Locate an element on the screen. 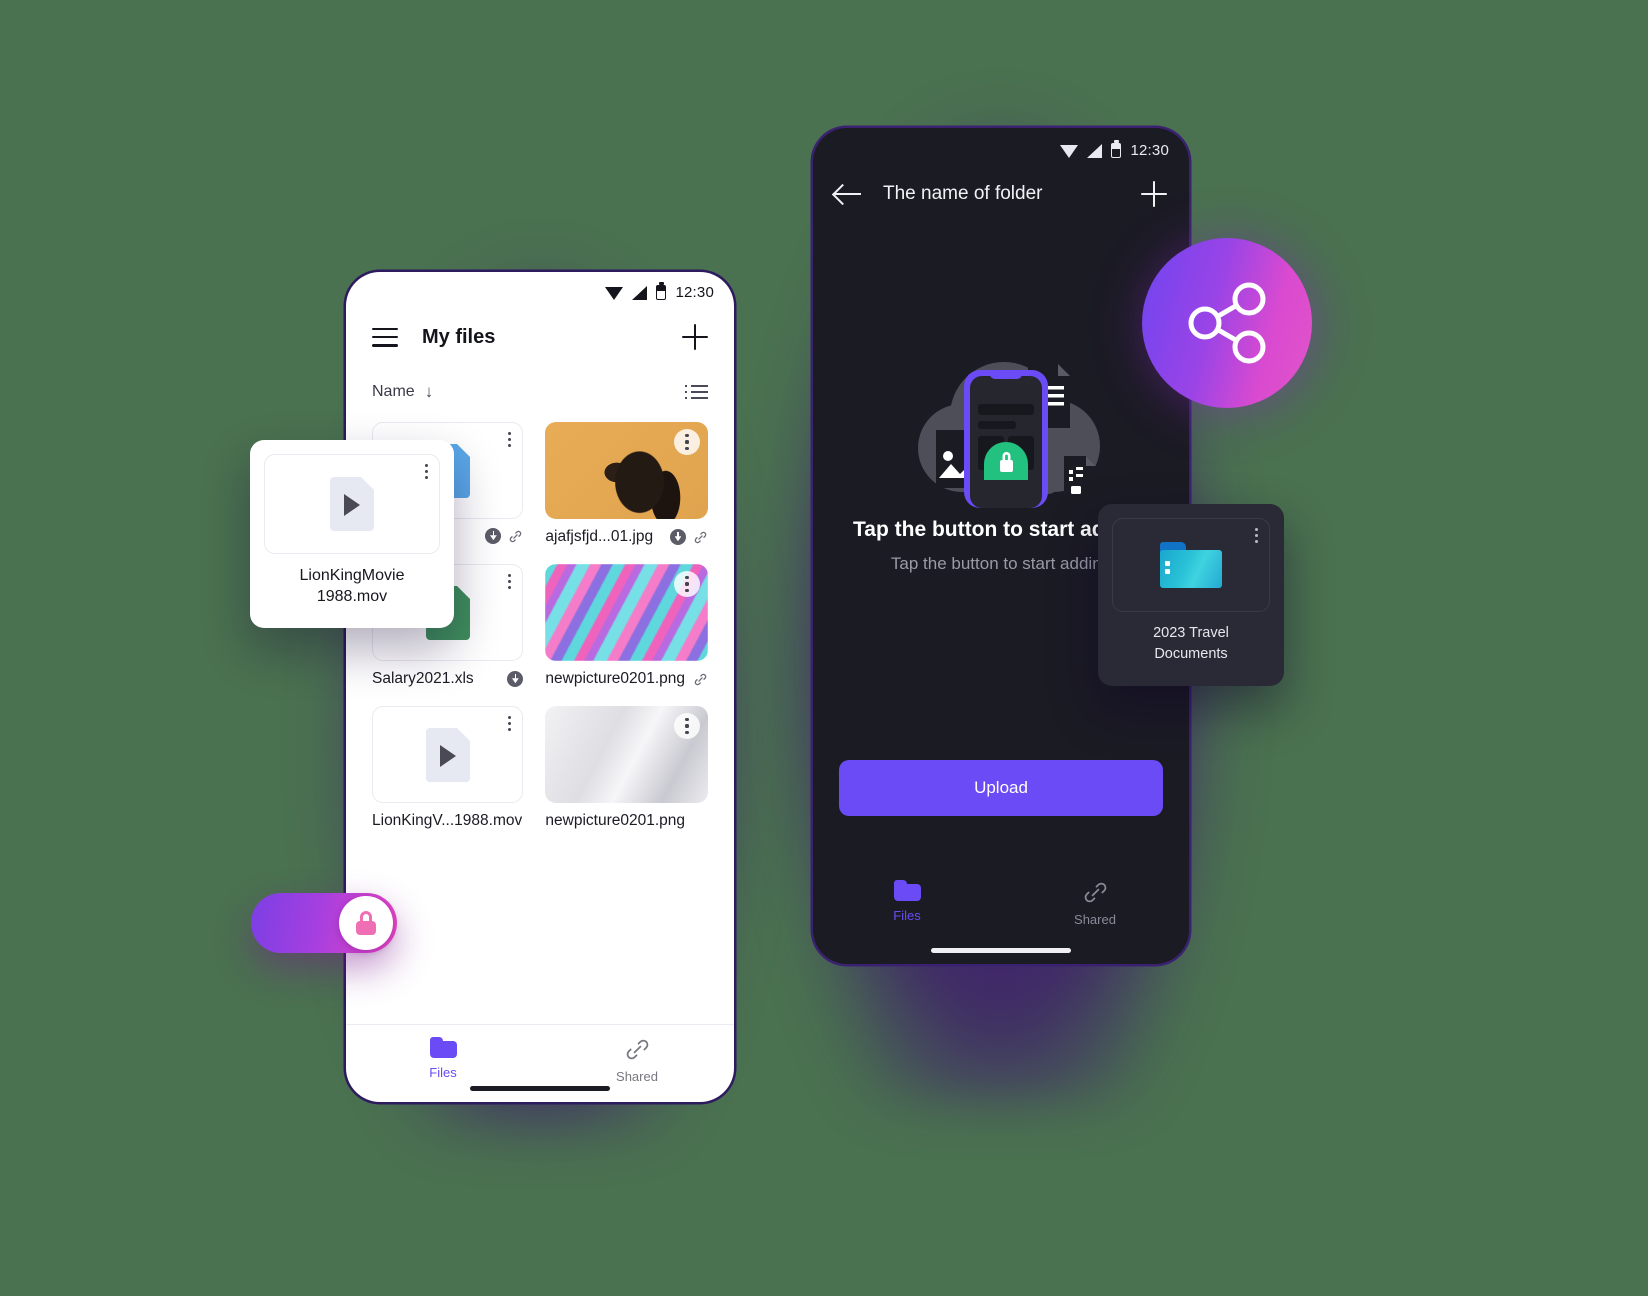  floating-folder-card: 2023 Travel Documents is located at coordinates (1191, 595).